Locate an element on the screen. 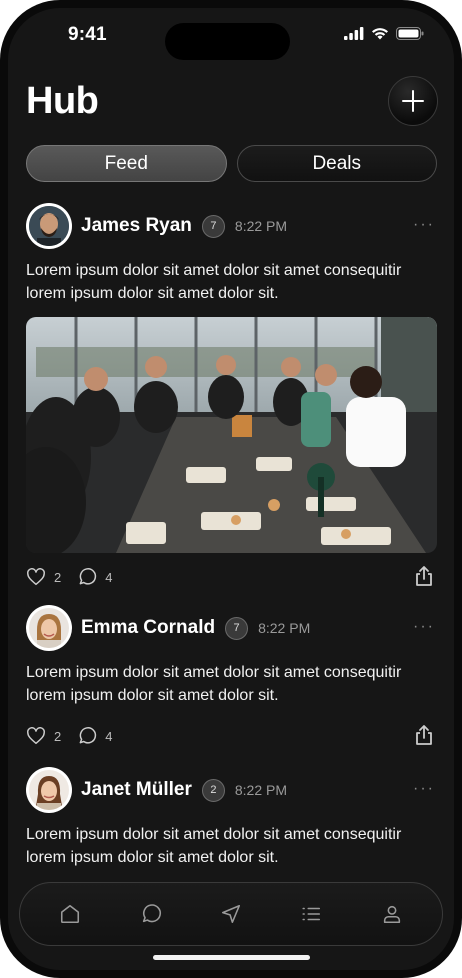  dynamic-island is located at coordinates (227, 41).